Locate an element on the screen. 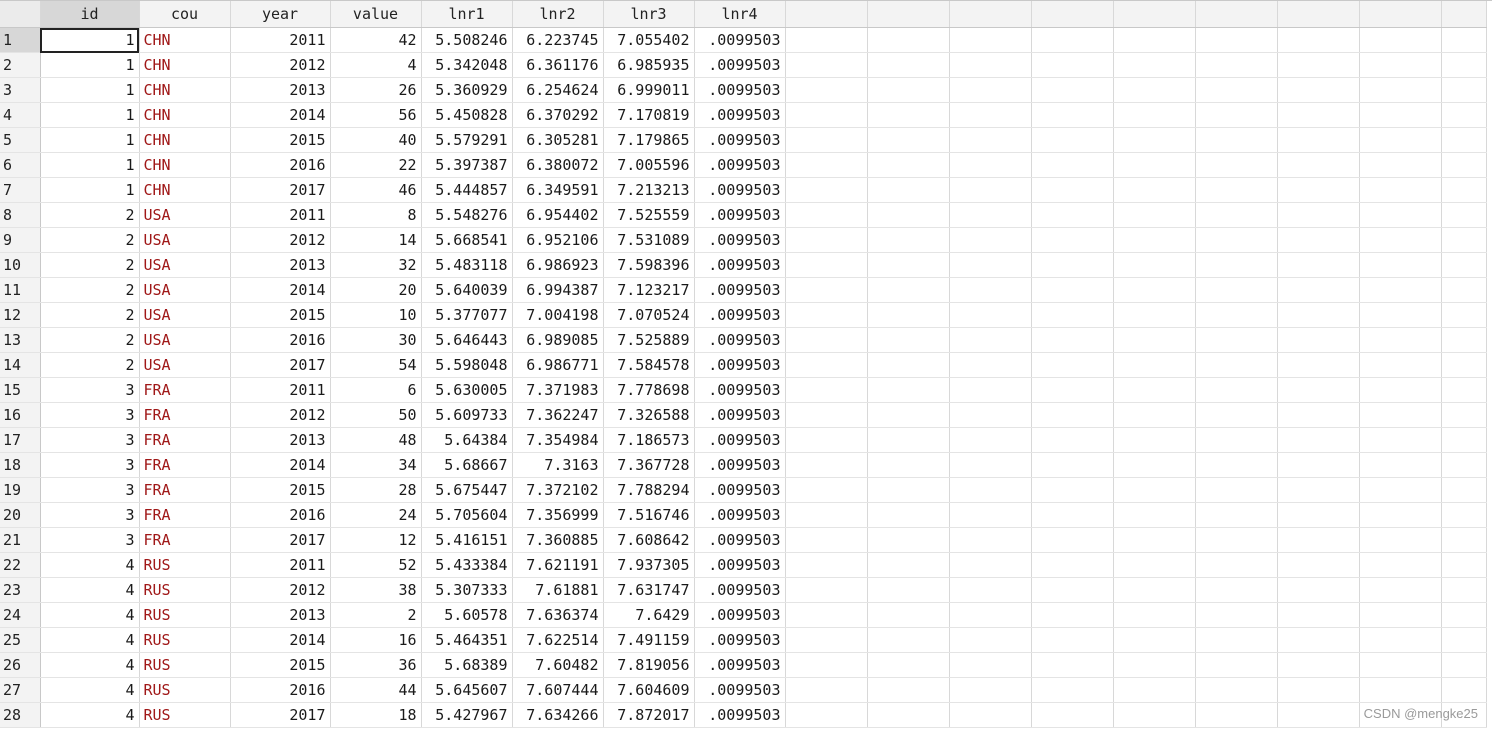 The width and height of the screenshot is (1492, 730). row-number: 17 is located at coordinates (20, 440).